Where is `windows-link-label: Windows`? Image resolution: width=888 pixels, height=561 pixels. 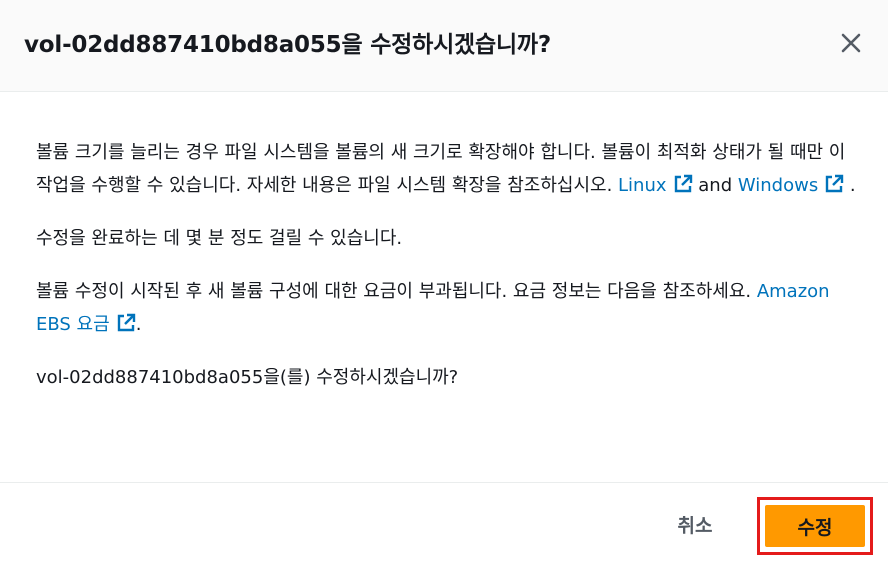
windows-link-label: Windows is located at coordinates (778, 185).